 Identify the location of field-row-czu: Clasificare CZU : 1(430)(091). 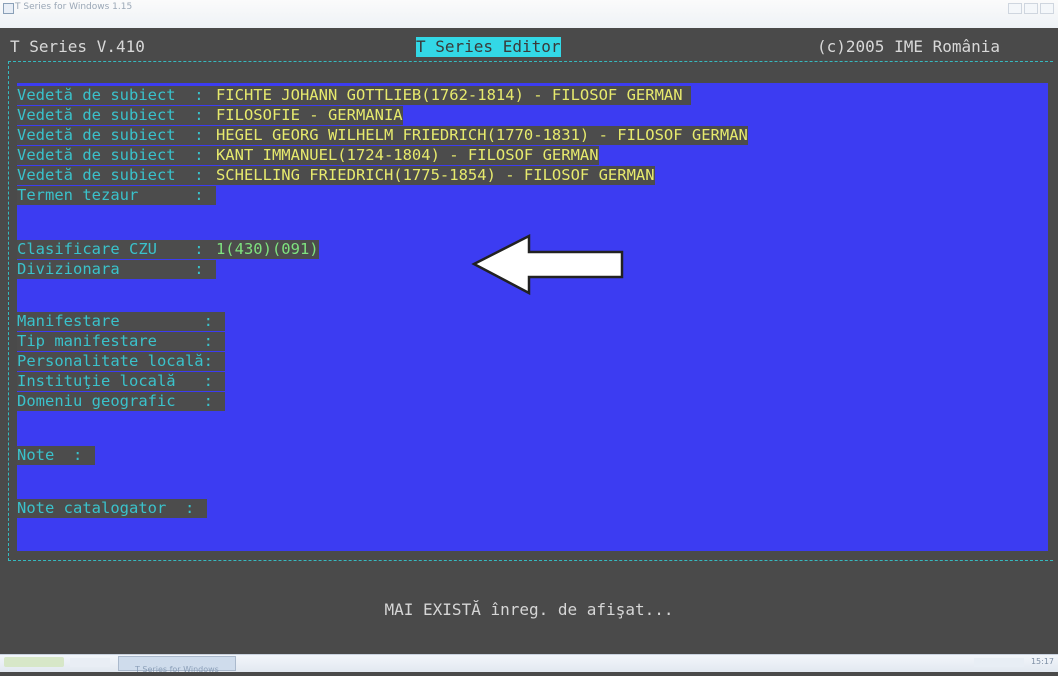
(168, 249).